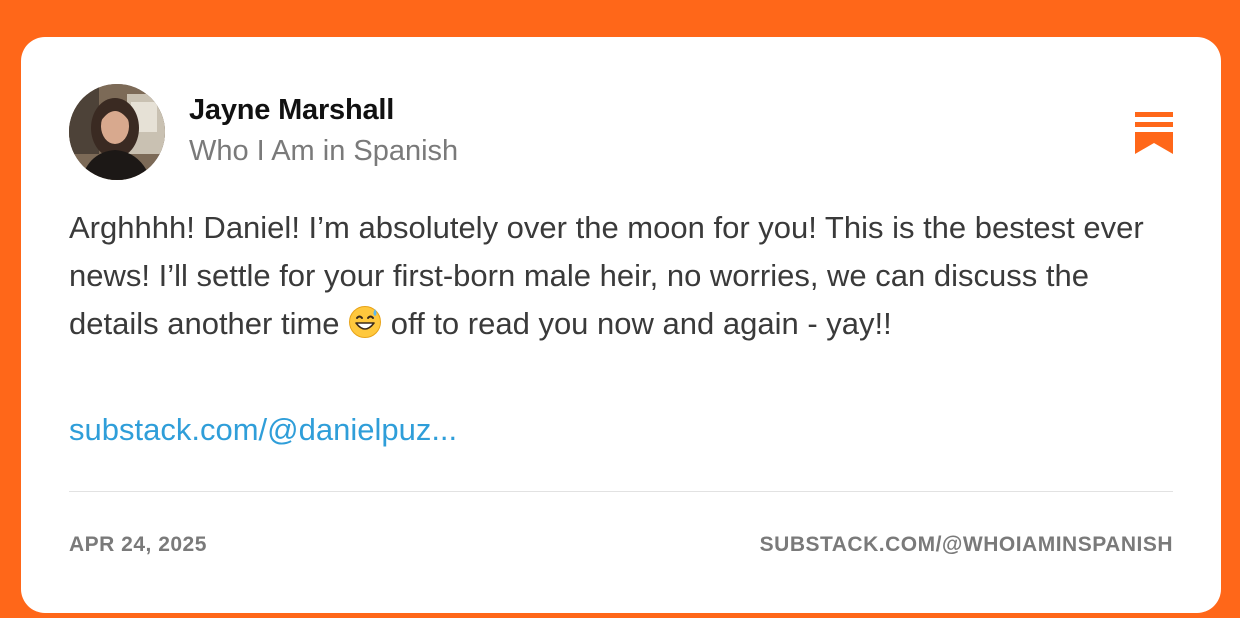 This screenshot has height=618, width=1240. I want to click on divider, so click(621, 491).